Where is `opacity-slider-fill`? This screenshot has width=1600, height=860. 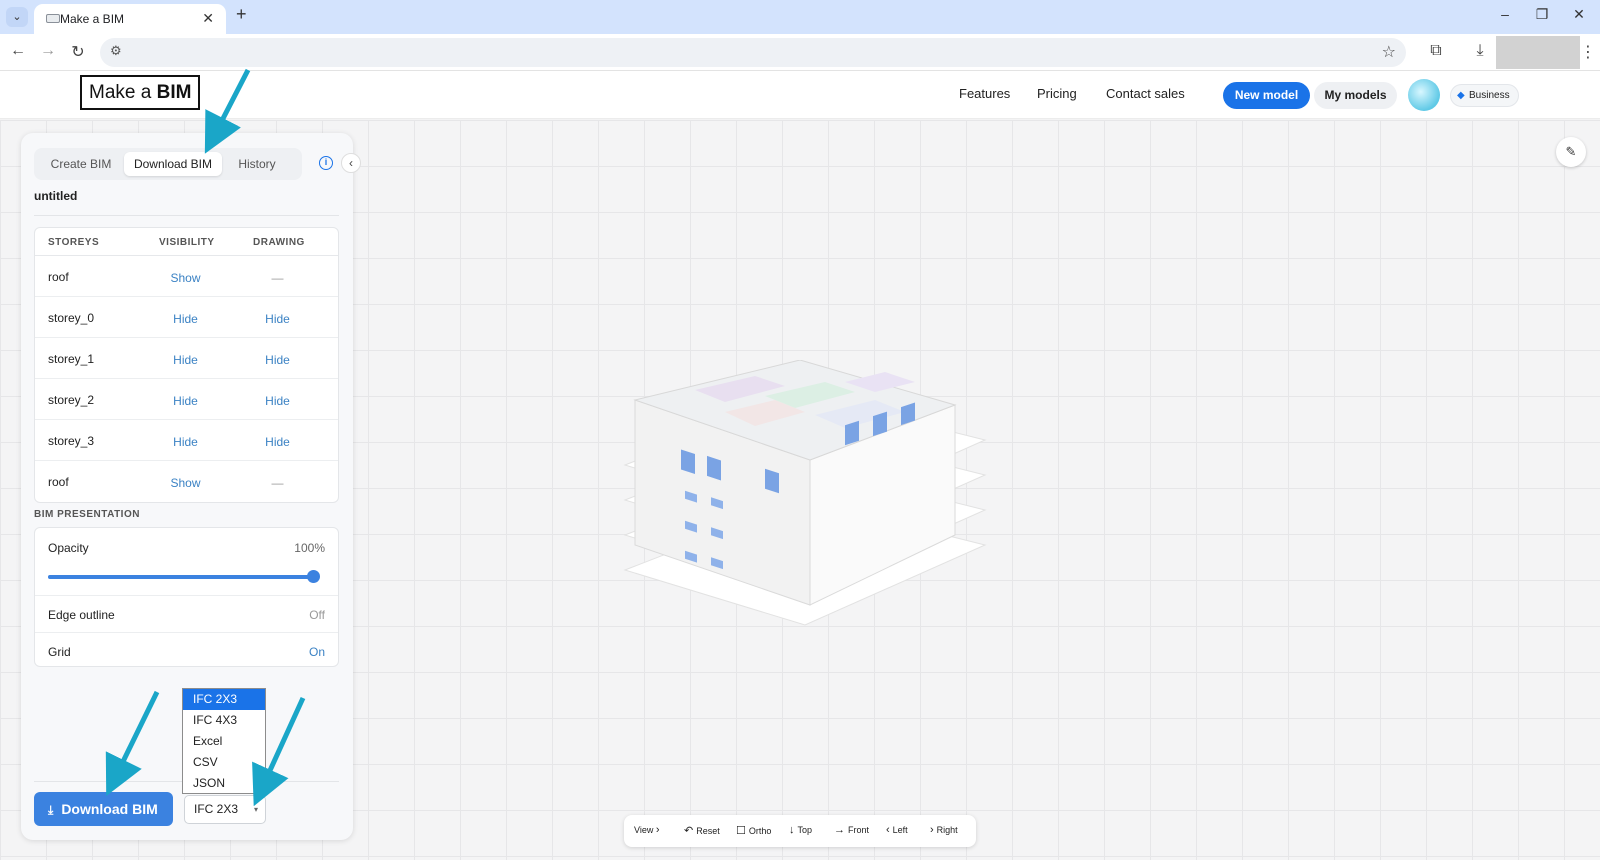 opacity-slider-fill is located at coordinates (180, 577).